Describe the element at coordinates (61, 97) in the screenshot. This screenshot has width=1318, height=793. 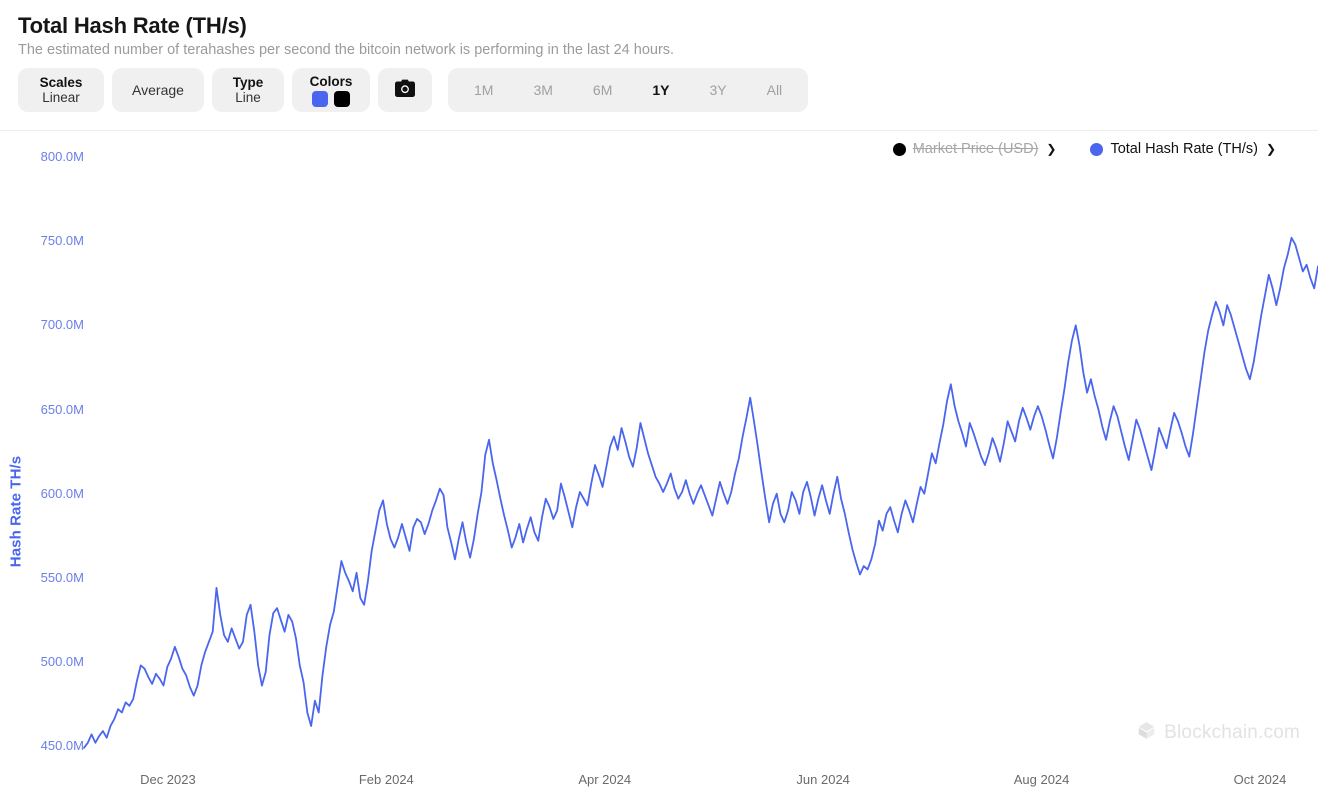
I see `scales-value: Linear` at that location.